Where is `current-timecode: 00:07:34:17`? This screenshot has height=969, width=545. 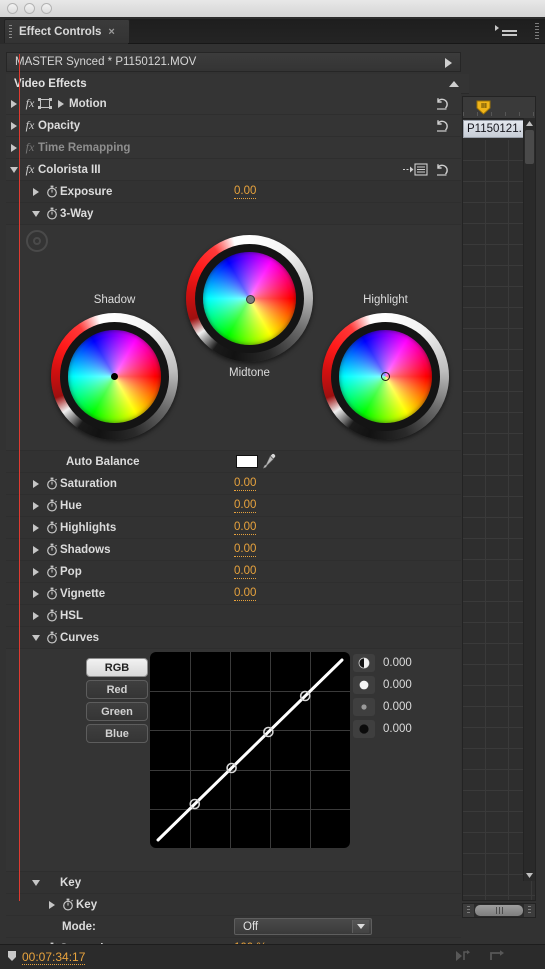
current-timecode: 00:07:34:17 is located at coordinates (54, 957).